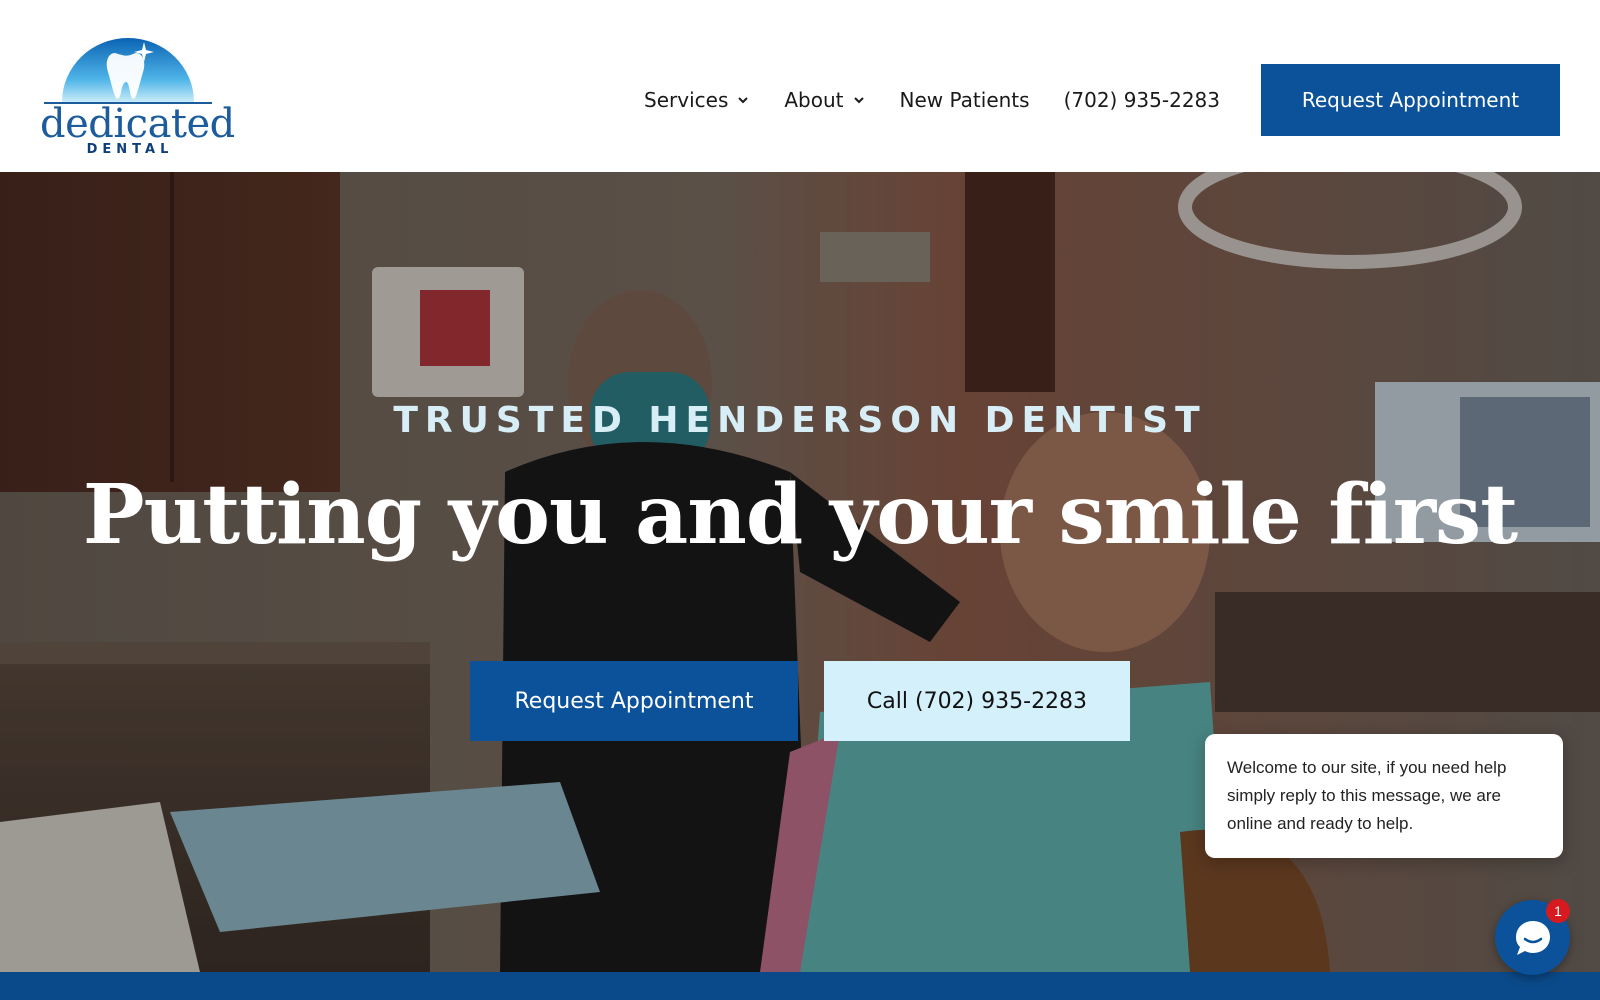 The image size is (1600, 1000). I want to click on logo-wordmark: dedicated, so click(137, 124).